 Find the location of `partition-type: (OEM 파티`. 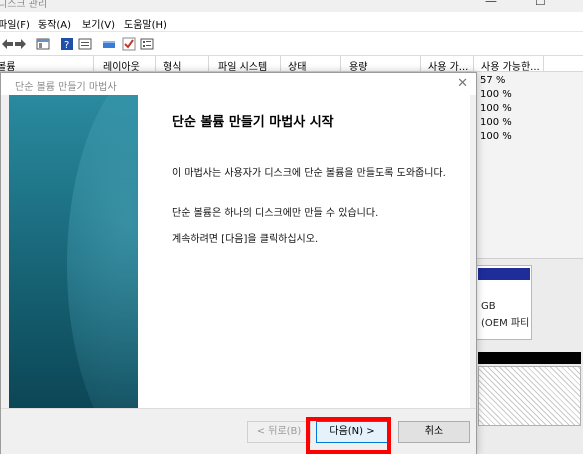

partition-type: (OEM 파티 is located at coordinates (505, 323).